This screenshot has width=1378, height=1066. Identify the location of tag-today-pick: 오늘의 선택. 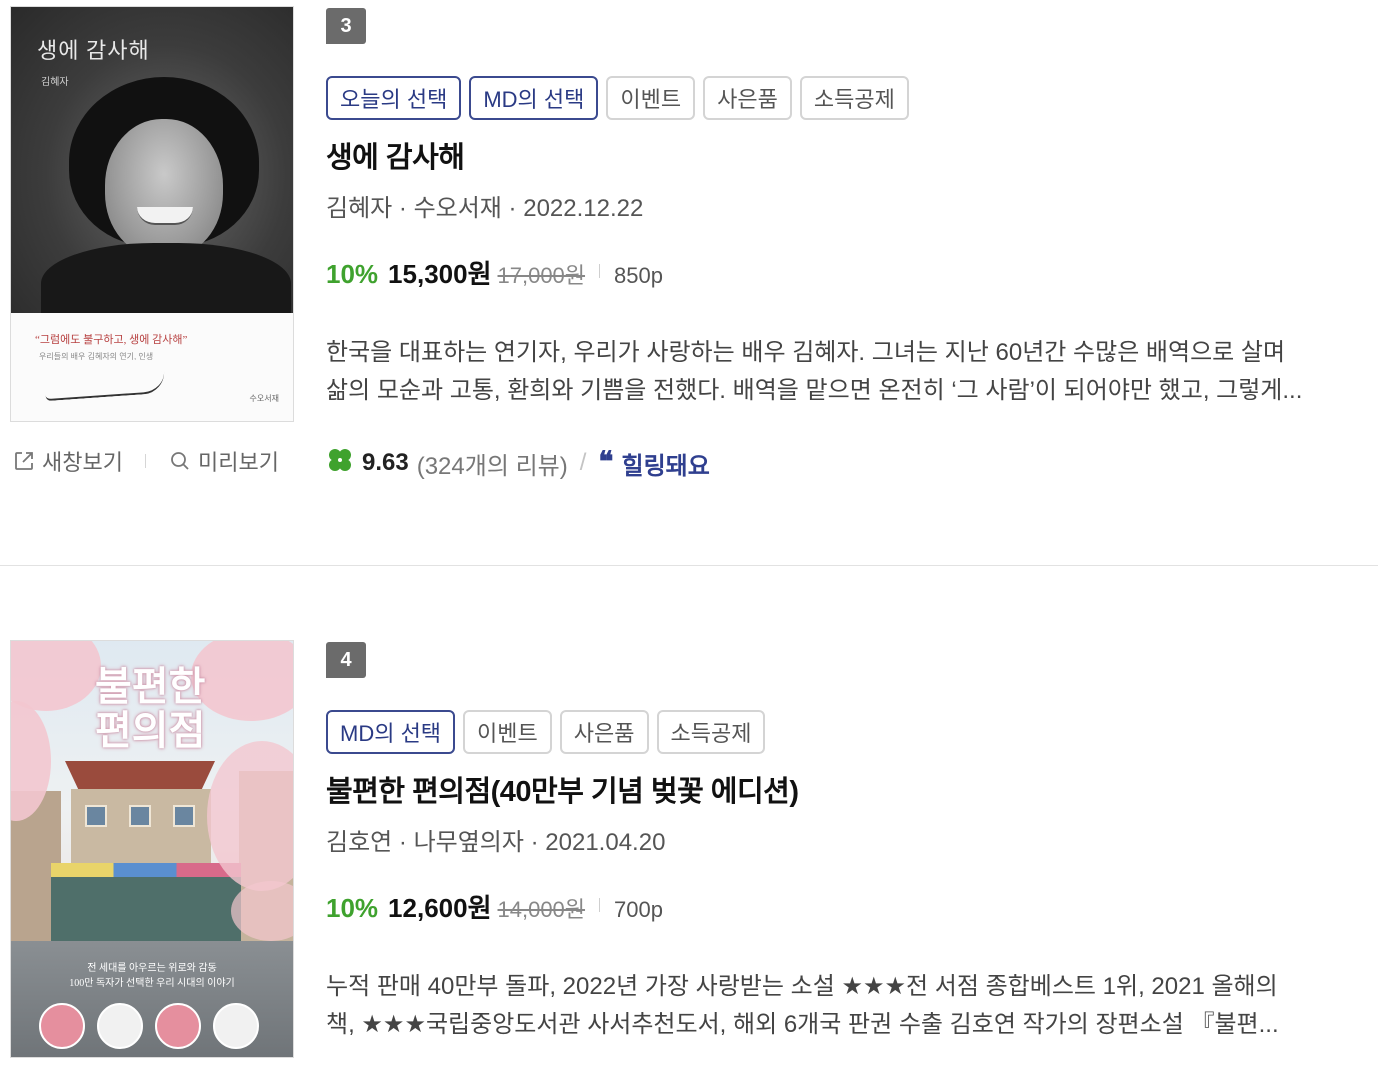
(394, 98).